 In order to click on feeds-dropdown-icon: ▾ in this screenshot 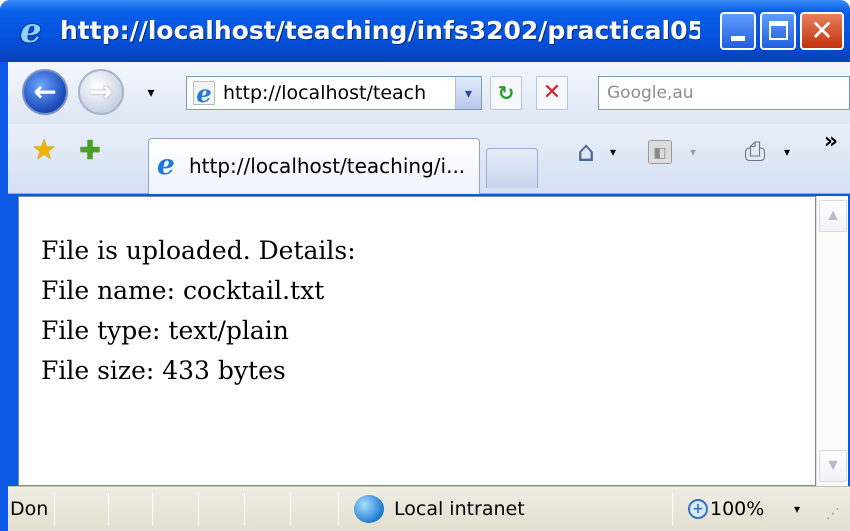, I will do `click(693, 152)`.